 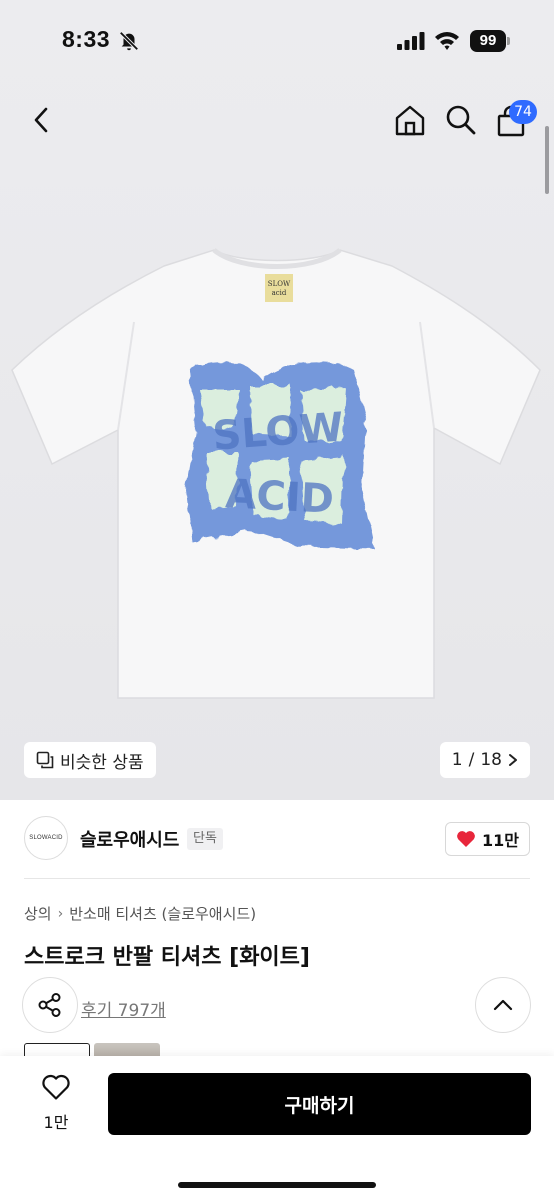 I want to click on brand-logo: SLOWACID, so click(x=46, y=838).